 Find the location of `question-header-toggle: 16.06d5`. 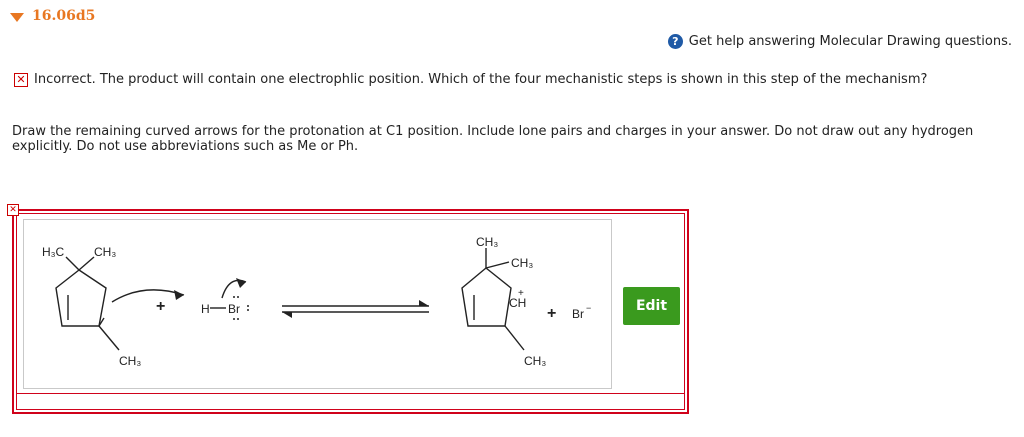

question-header-toggle: 16.06d5 is located at coordinates (52, 16).